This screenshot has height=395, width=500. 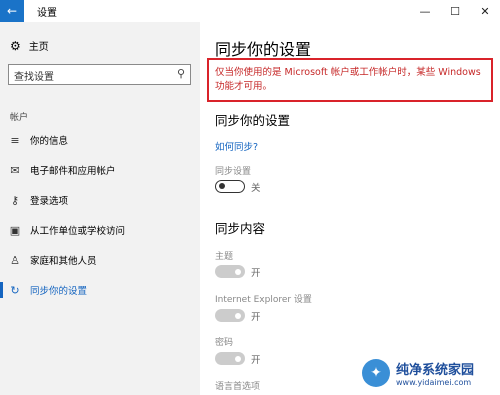 I want to click on how-to-sync-link: 如何同步?, so click(x=236, y=146).